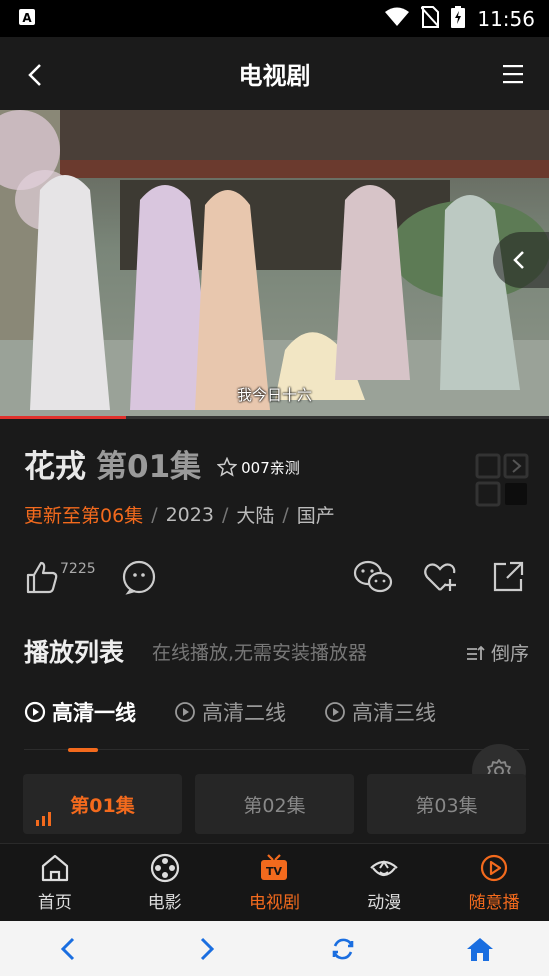 Image resolution: width=549 pixels, height=976 pixels. I want to click on browser-home-button, so click(480, 949).